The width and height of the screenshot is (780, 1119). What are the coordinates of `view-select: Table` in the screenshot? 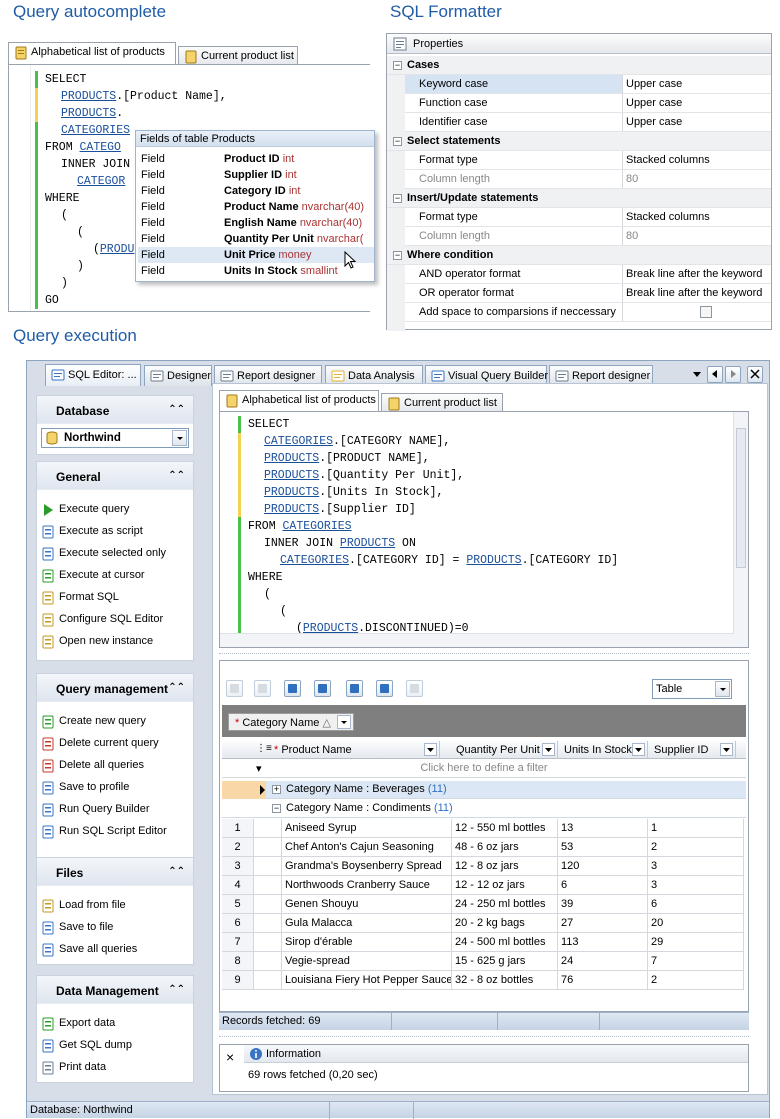 It's located at (692, 689).